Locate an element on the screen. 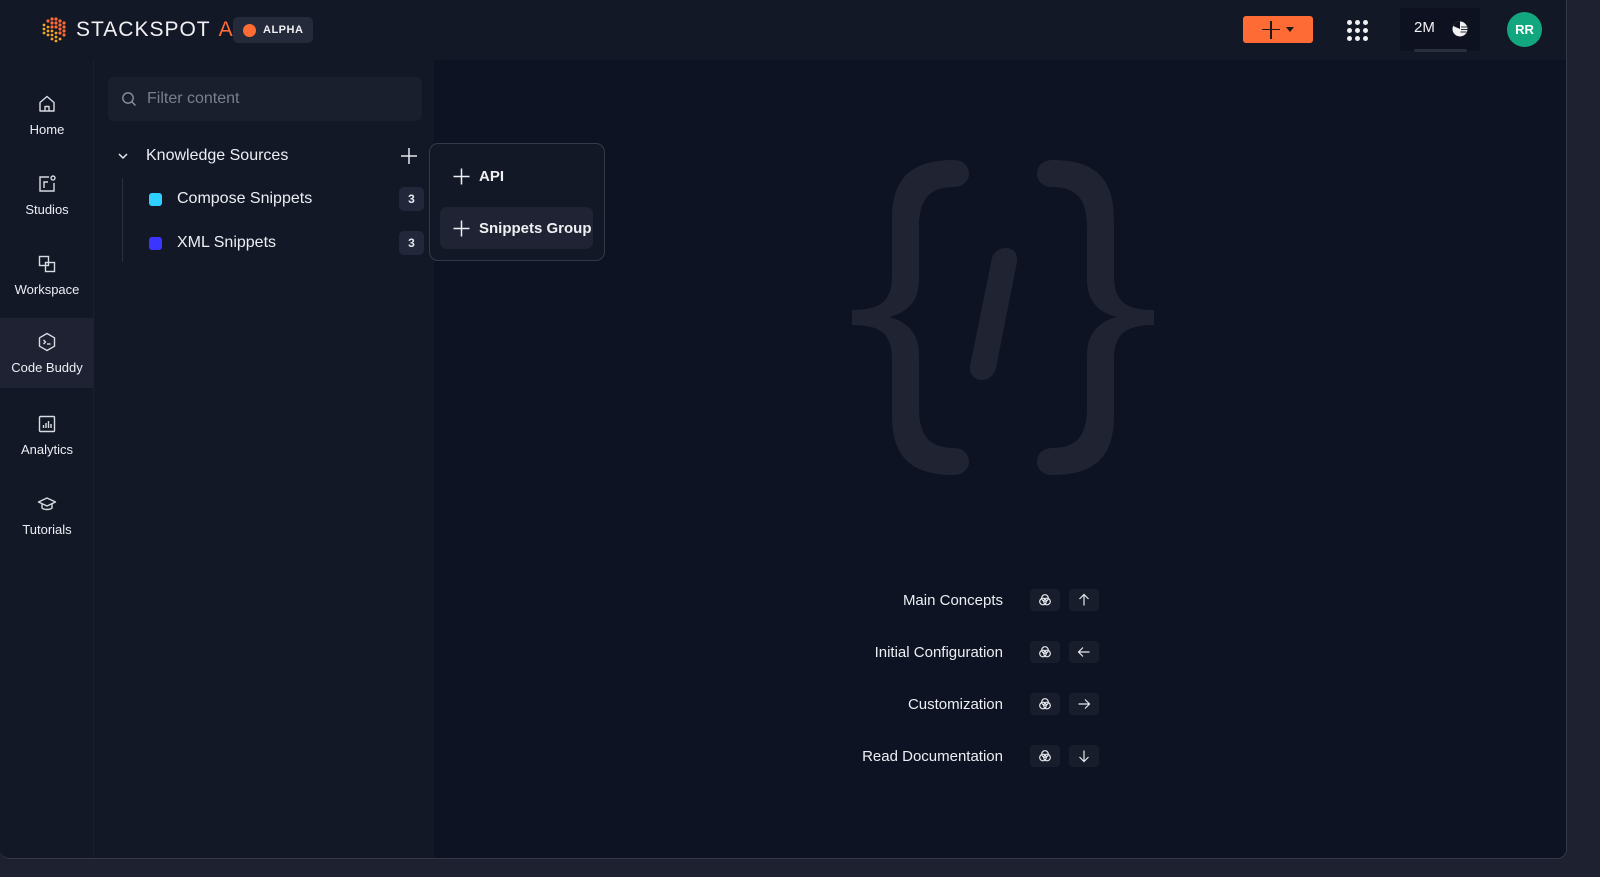  arrow-down-icon is located at coordinates (1084, 756).